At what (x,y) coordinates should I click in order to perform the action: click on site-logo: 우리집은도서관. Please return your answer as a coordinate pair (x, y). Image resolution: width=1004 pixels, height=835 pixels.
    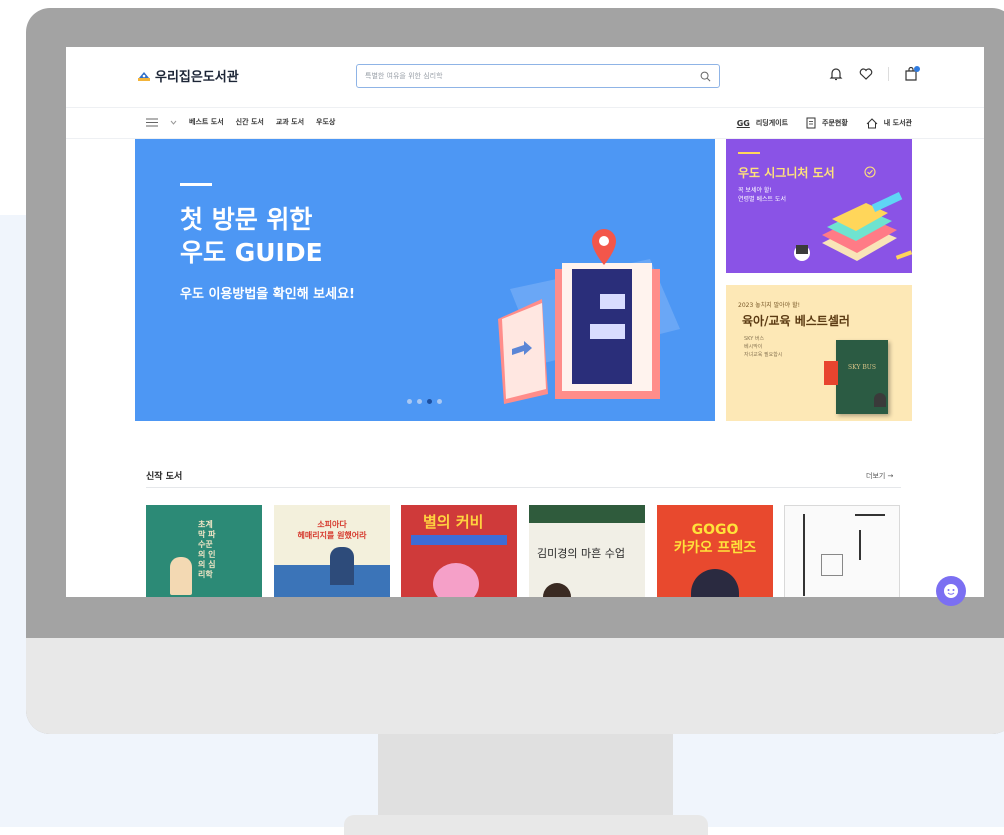
    Looking at the image, I should click on (188, 75).